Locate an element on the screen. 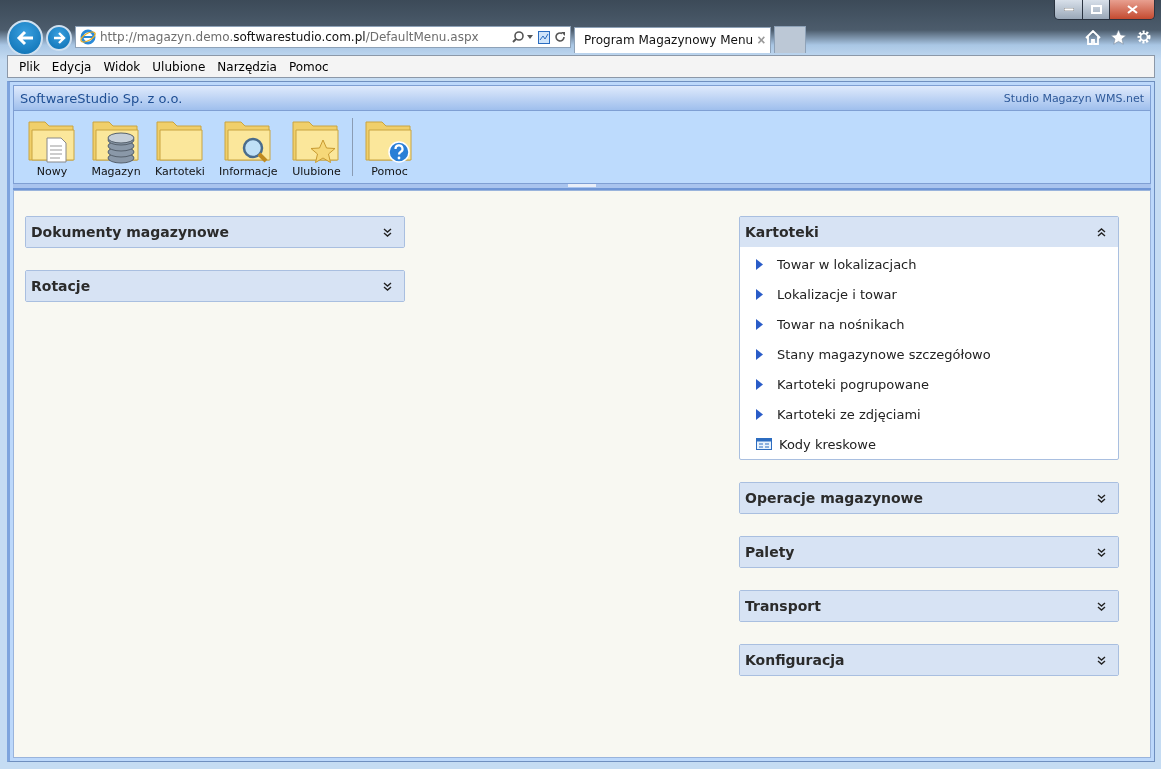 The image size is (1161, 769). menu-link: Kartoteki ze zdjęciami is located at coordinates (929, 414).